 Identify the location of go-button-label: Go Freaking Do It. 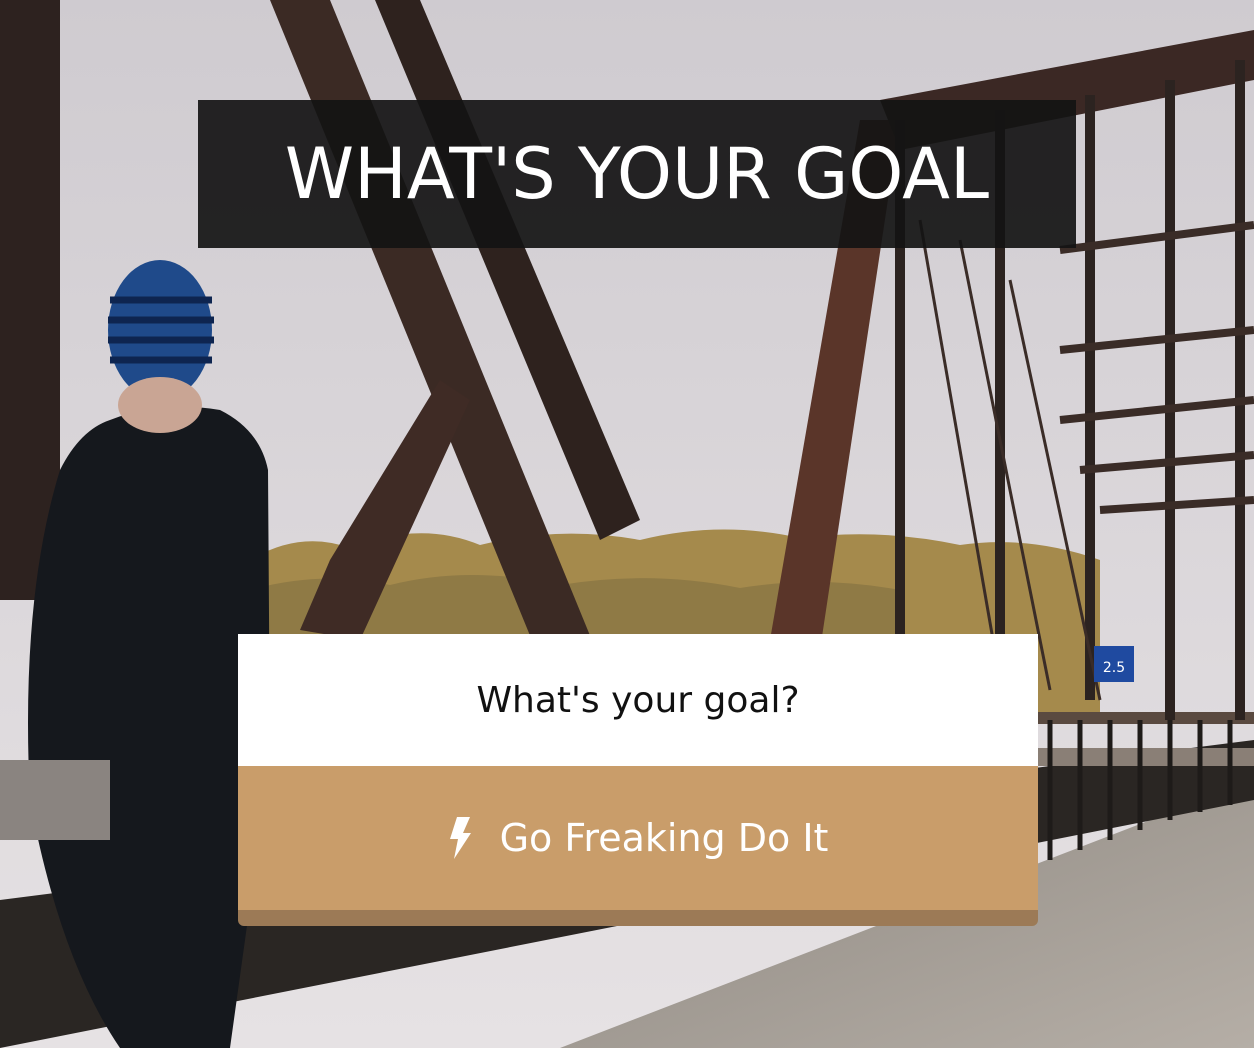
(664, 838).